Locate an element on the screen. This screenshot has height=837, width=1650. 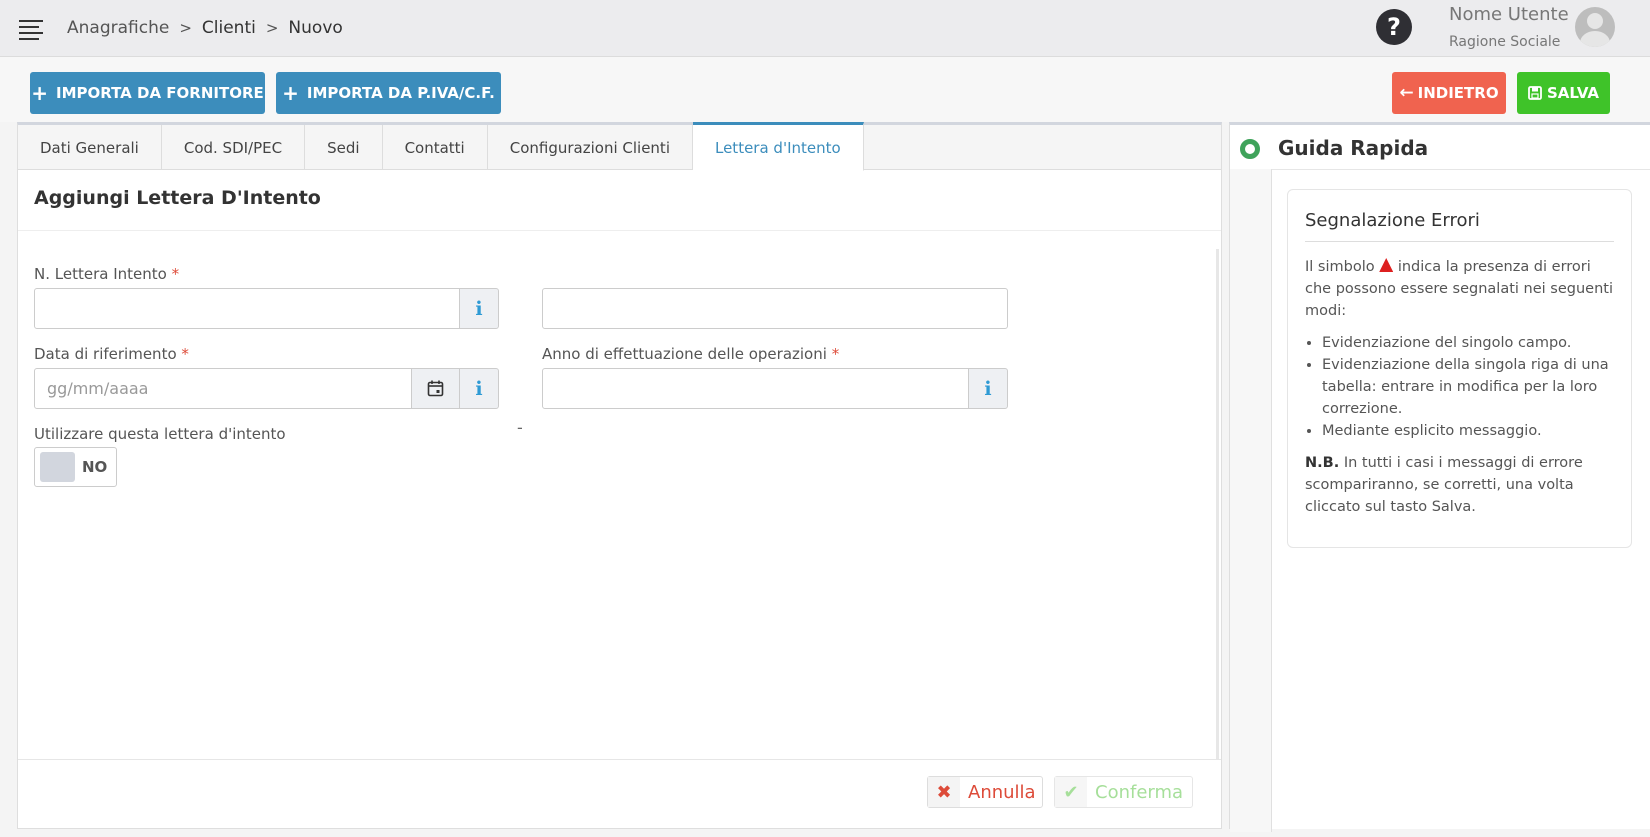
nb-label: N.B. is located at coordinates (1322, 463).